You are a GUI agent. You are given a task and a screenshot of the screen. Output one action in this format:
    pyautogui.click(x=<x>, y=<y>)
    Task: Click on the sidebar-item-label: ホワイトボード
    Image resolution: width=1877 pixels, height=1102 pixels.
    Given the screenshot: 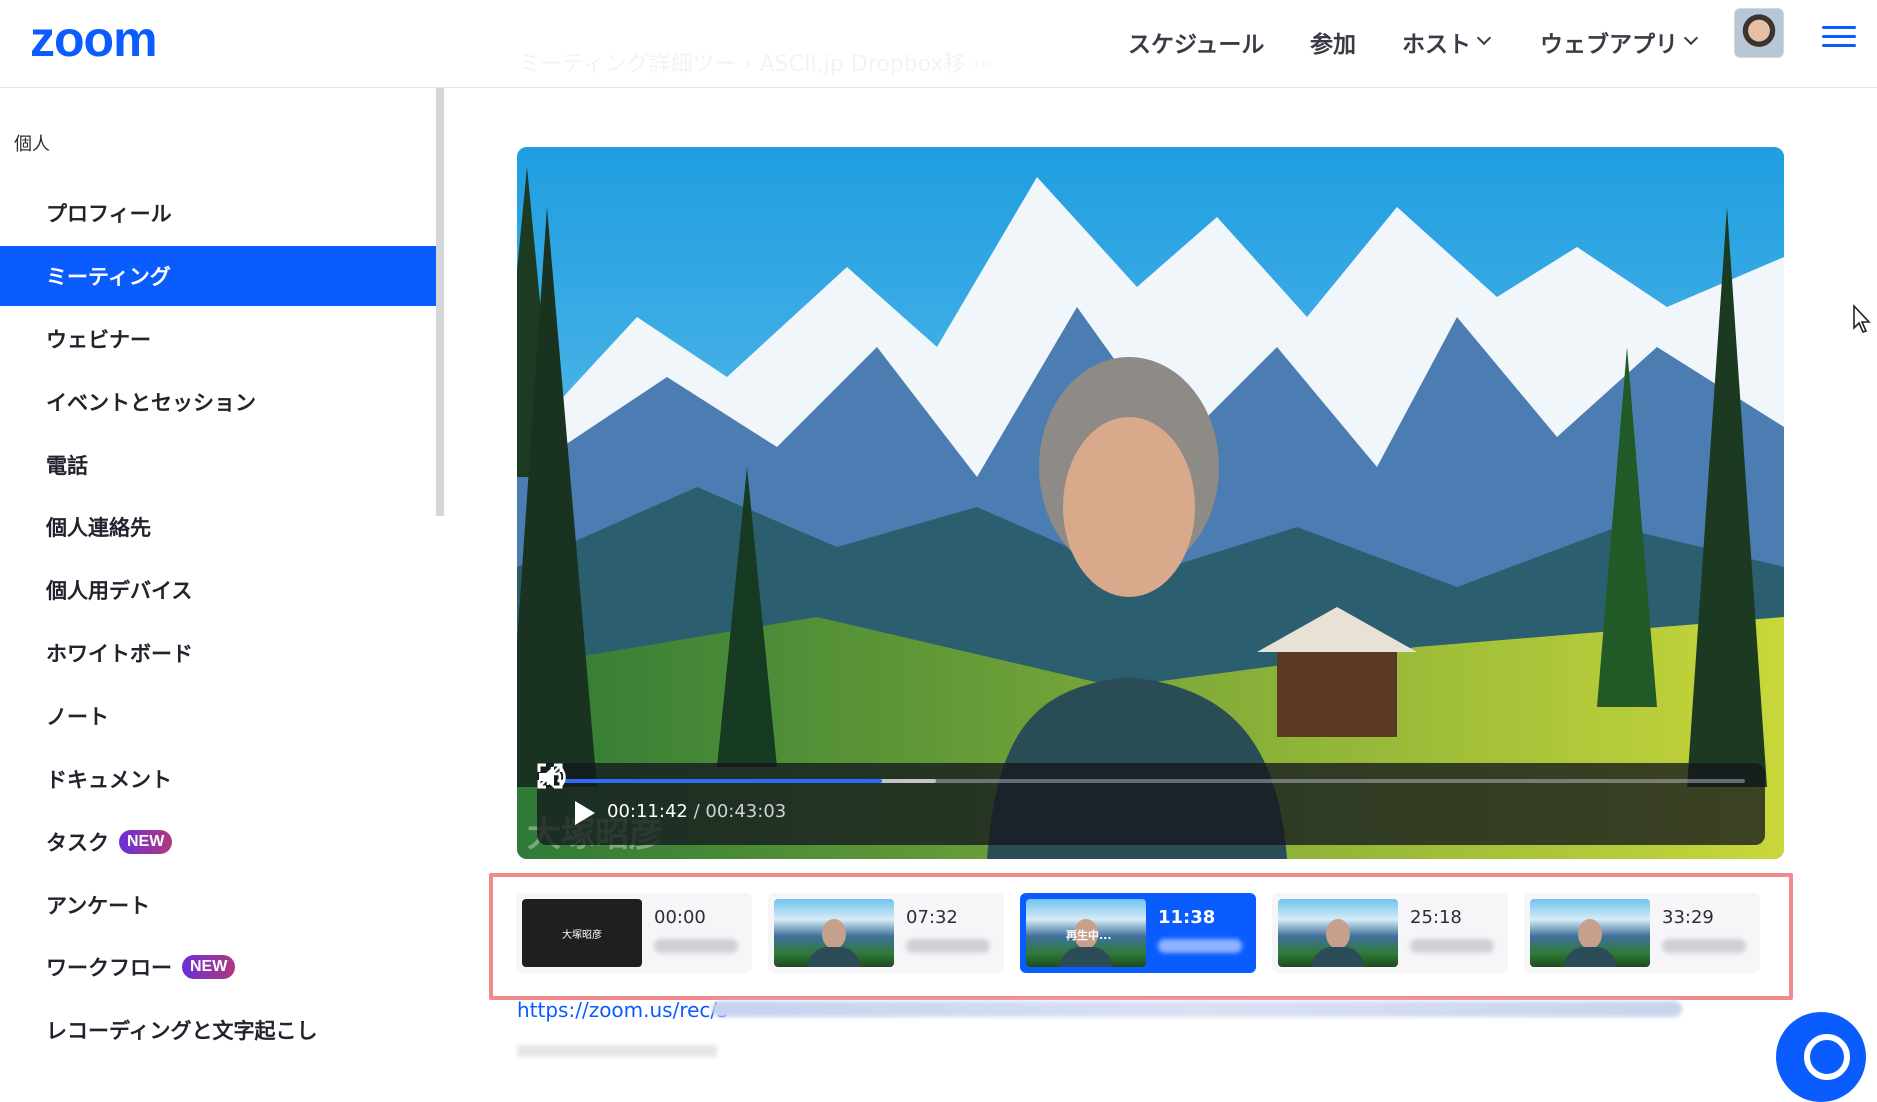 What is the action you would take?
    pyautogui.click(x=119, y=654)
    